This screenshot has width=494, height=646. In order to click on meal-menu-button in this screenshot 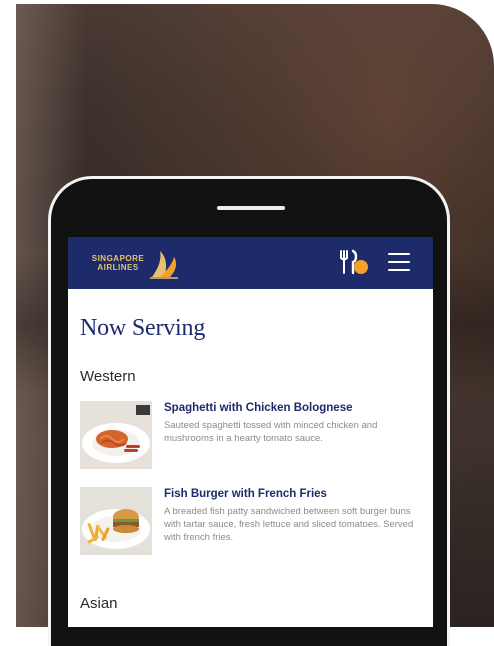, I will do `click(355, 263)`.